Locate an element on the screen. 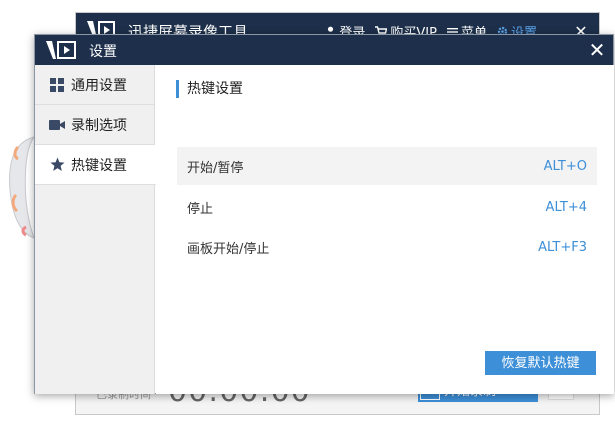  sidebar-item-label: 通用设置 is located at coordinates (99, 85).